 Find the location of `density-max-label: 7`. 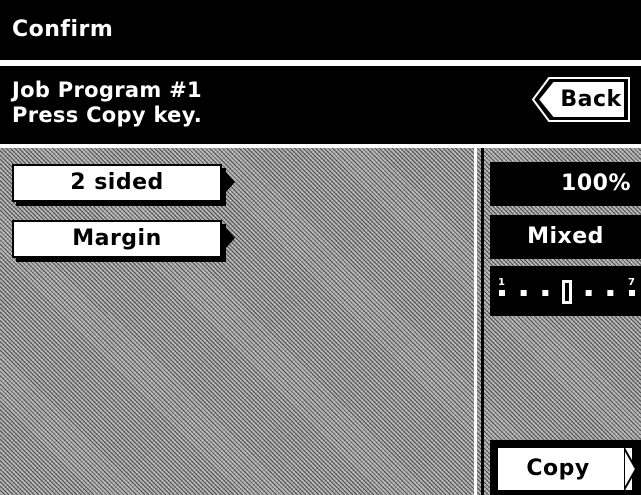

density-max-label: 7 is located at coordinates (631, 282).